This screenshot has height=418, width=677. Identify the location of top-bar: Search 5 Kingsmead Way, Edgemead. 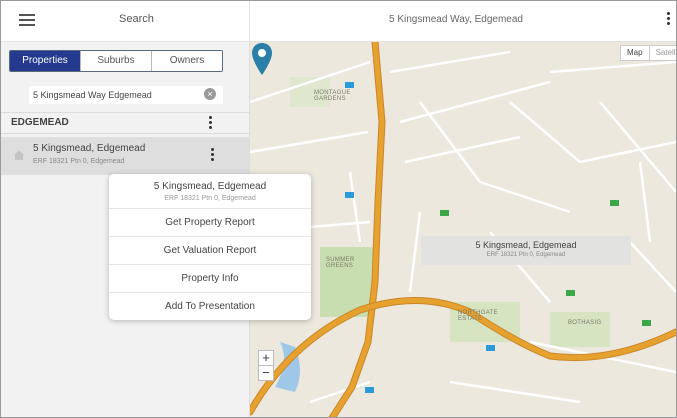
(338, 21).